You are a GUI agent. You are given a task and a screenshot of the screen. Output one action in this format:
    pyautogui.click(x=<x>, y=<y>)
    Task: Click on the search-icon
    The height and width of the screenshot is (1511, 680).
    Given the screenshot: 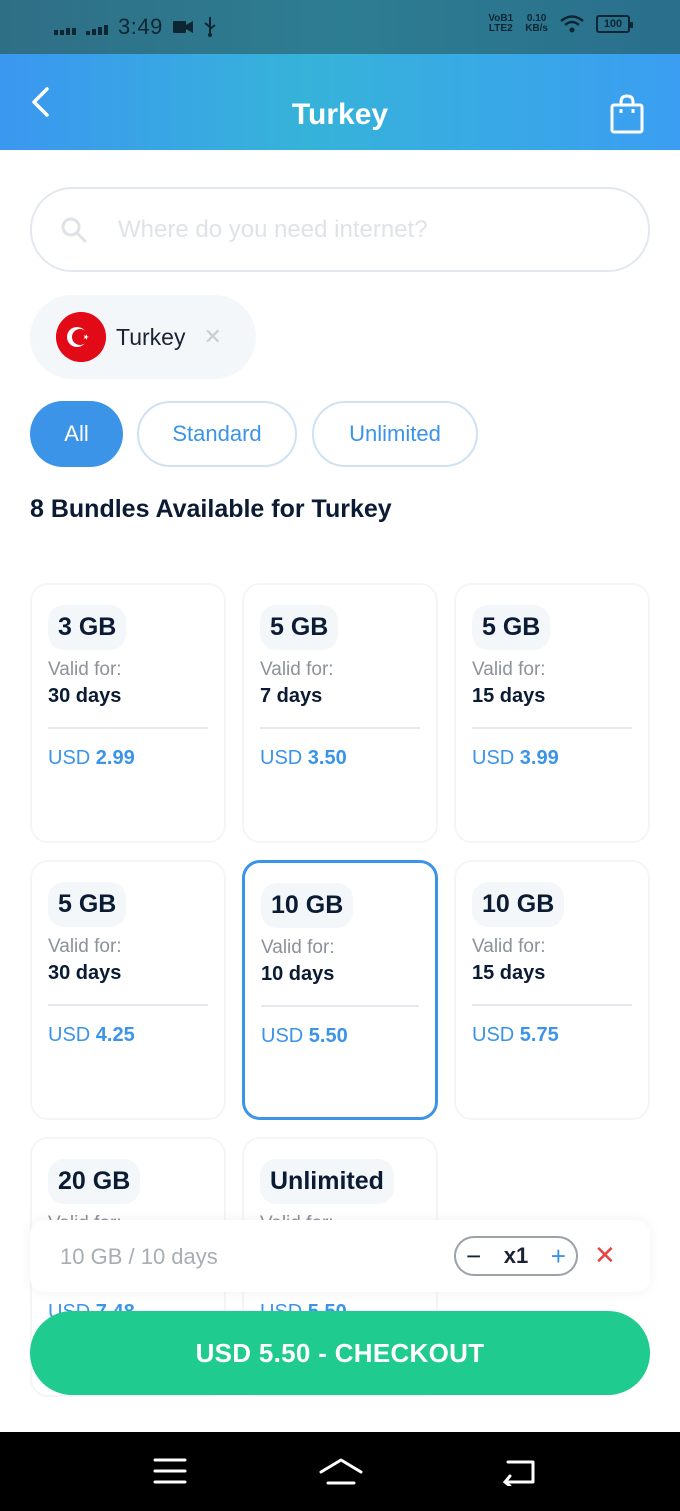 What is the action you would take?
    pyautogui.click(x=74, y=229)
    